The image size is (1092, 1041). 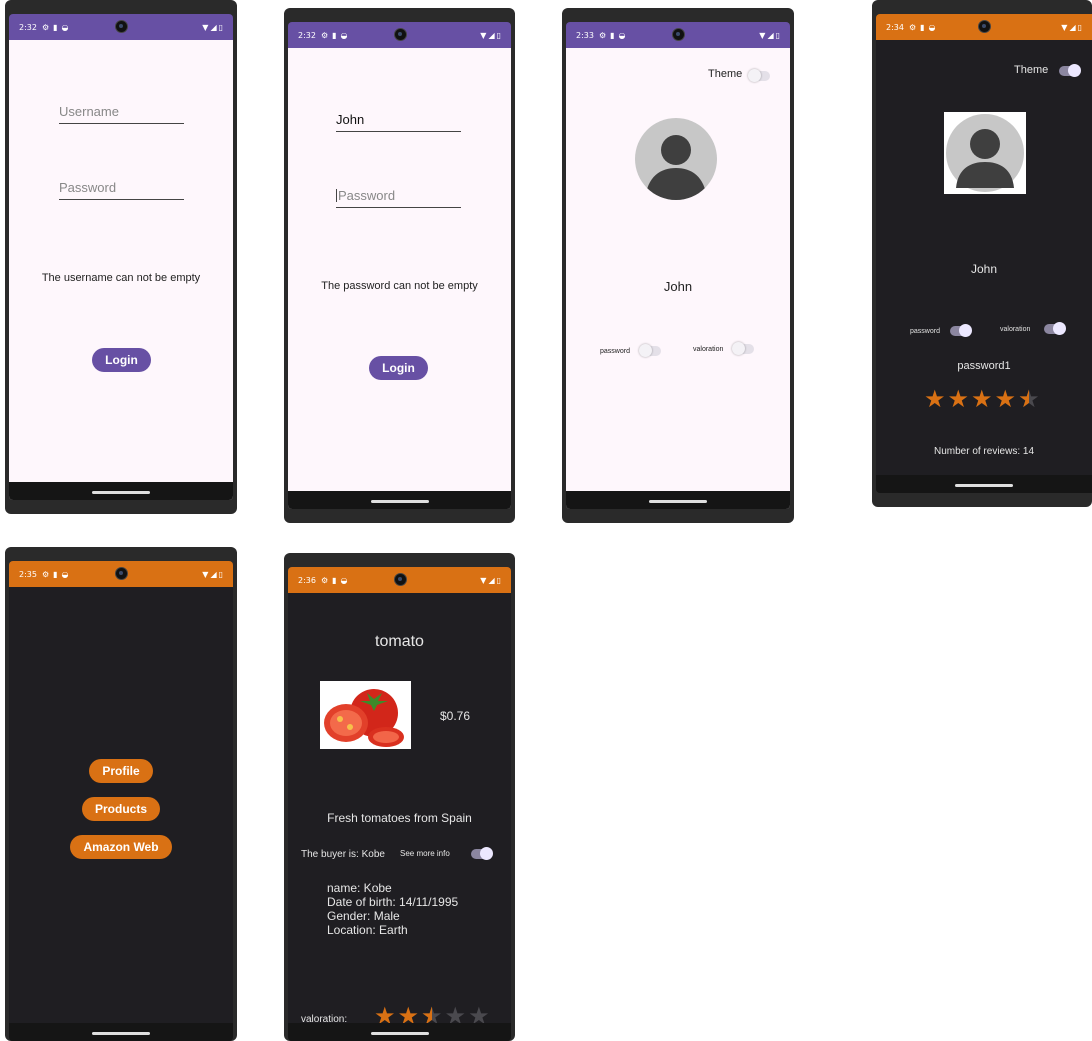 What do you see at coordinates (121, 771) in the screenshot?
I see `profile-button: Profile` at bounding box center [121, 771].